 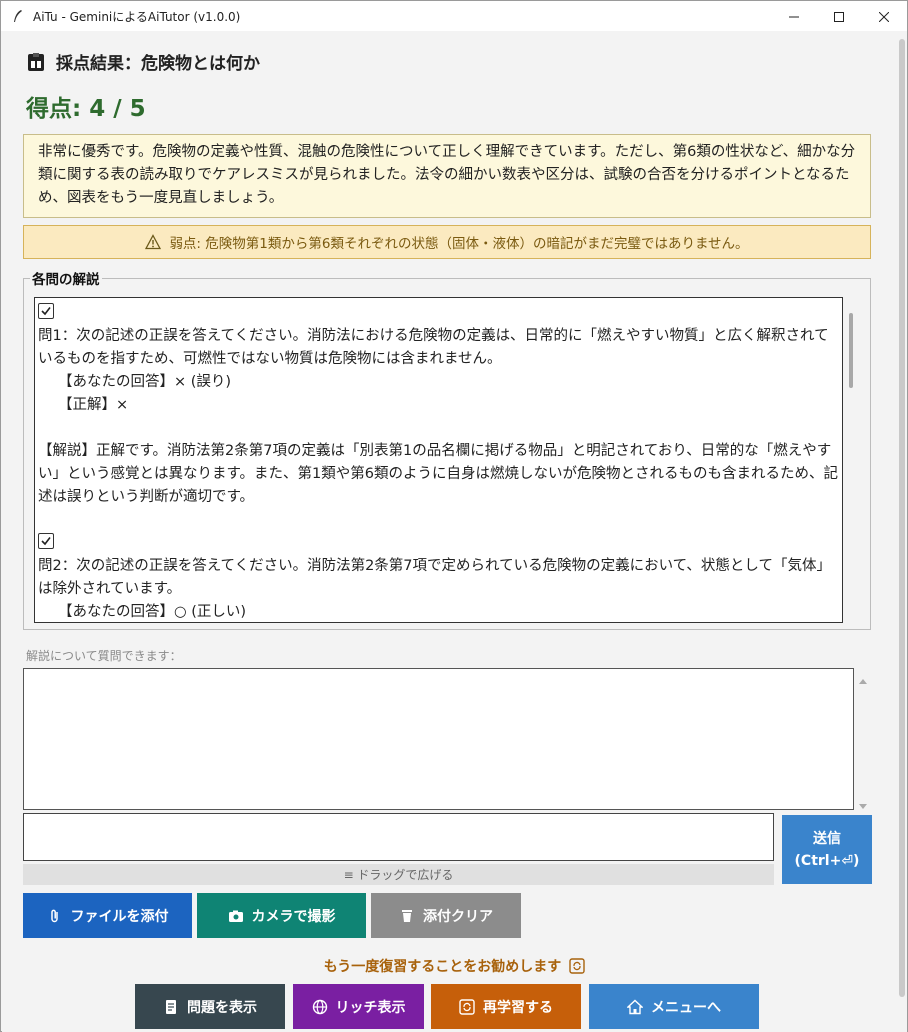 I want to click on drag-handle: ≡ ドラッグで広げる, so click(x=398, y=874).